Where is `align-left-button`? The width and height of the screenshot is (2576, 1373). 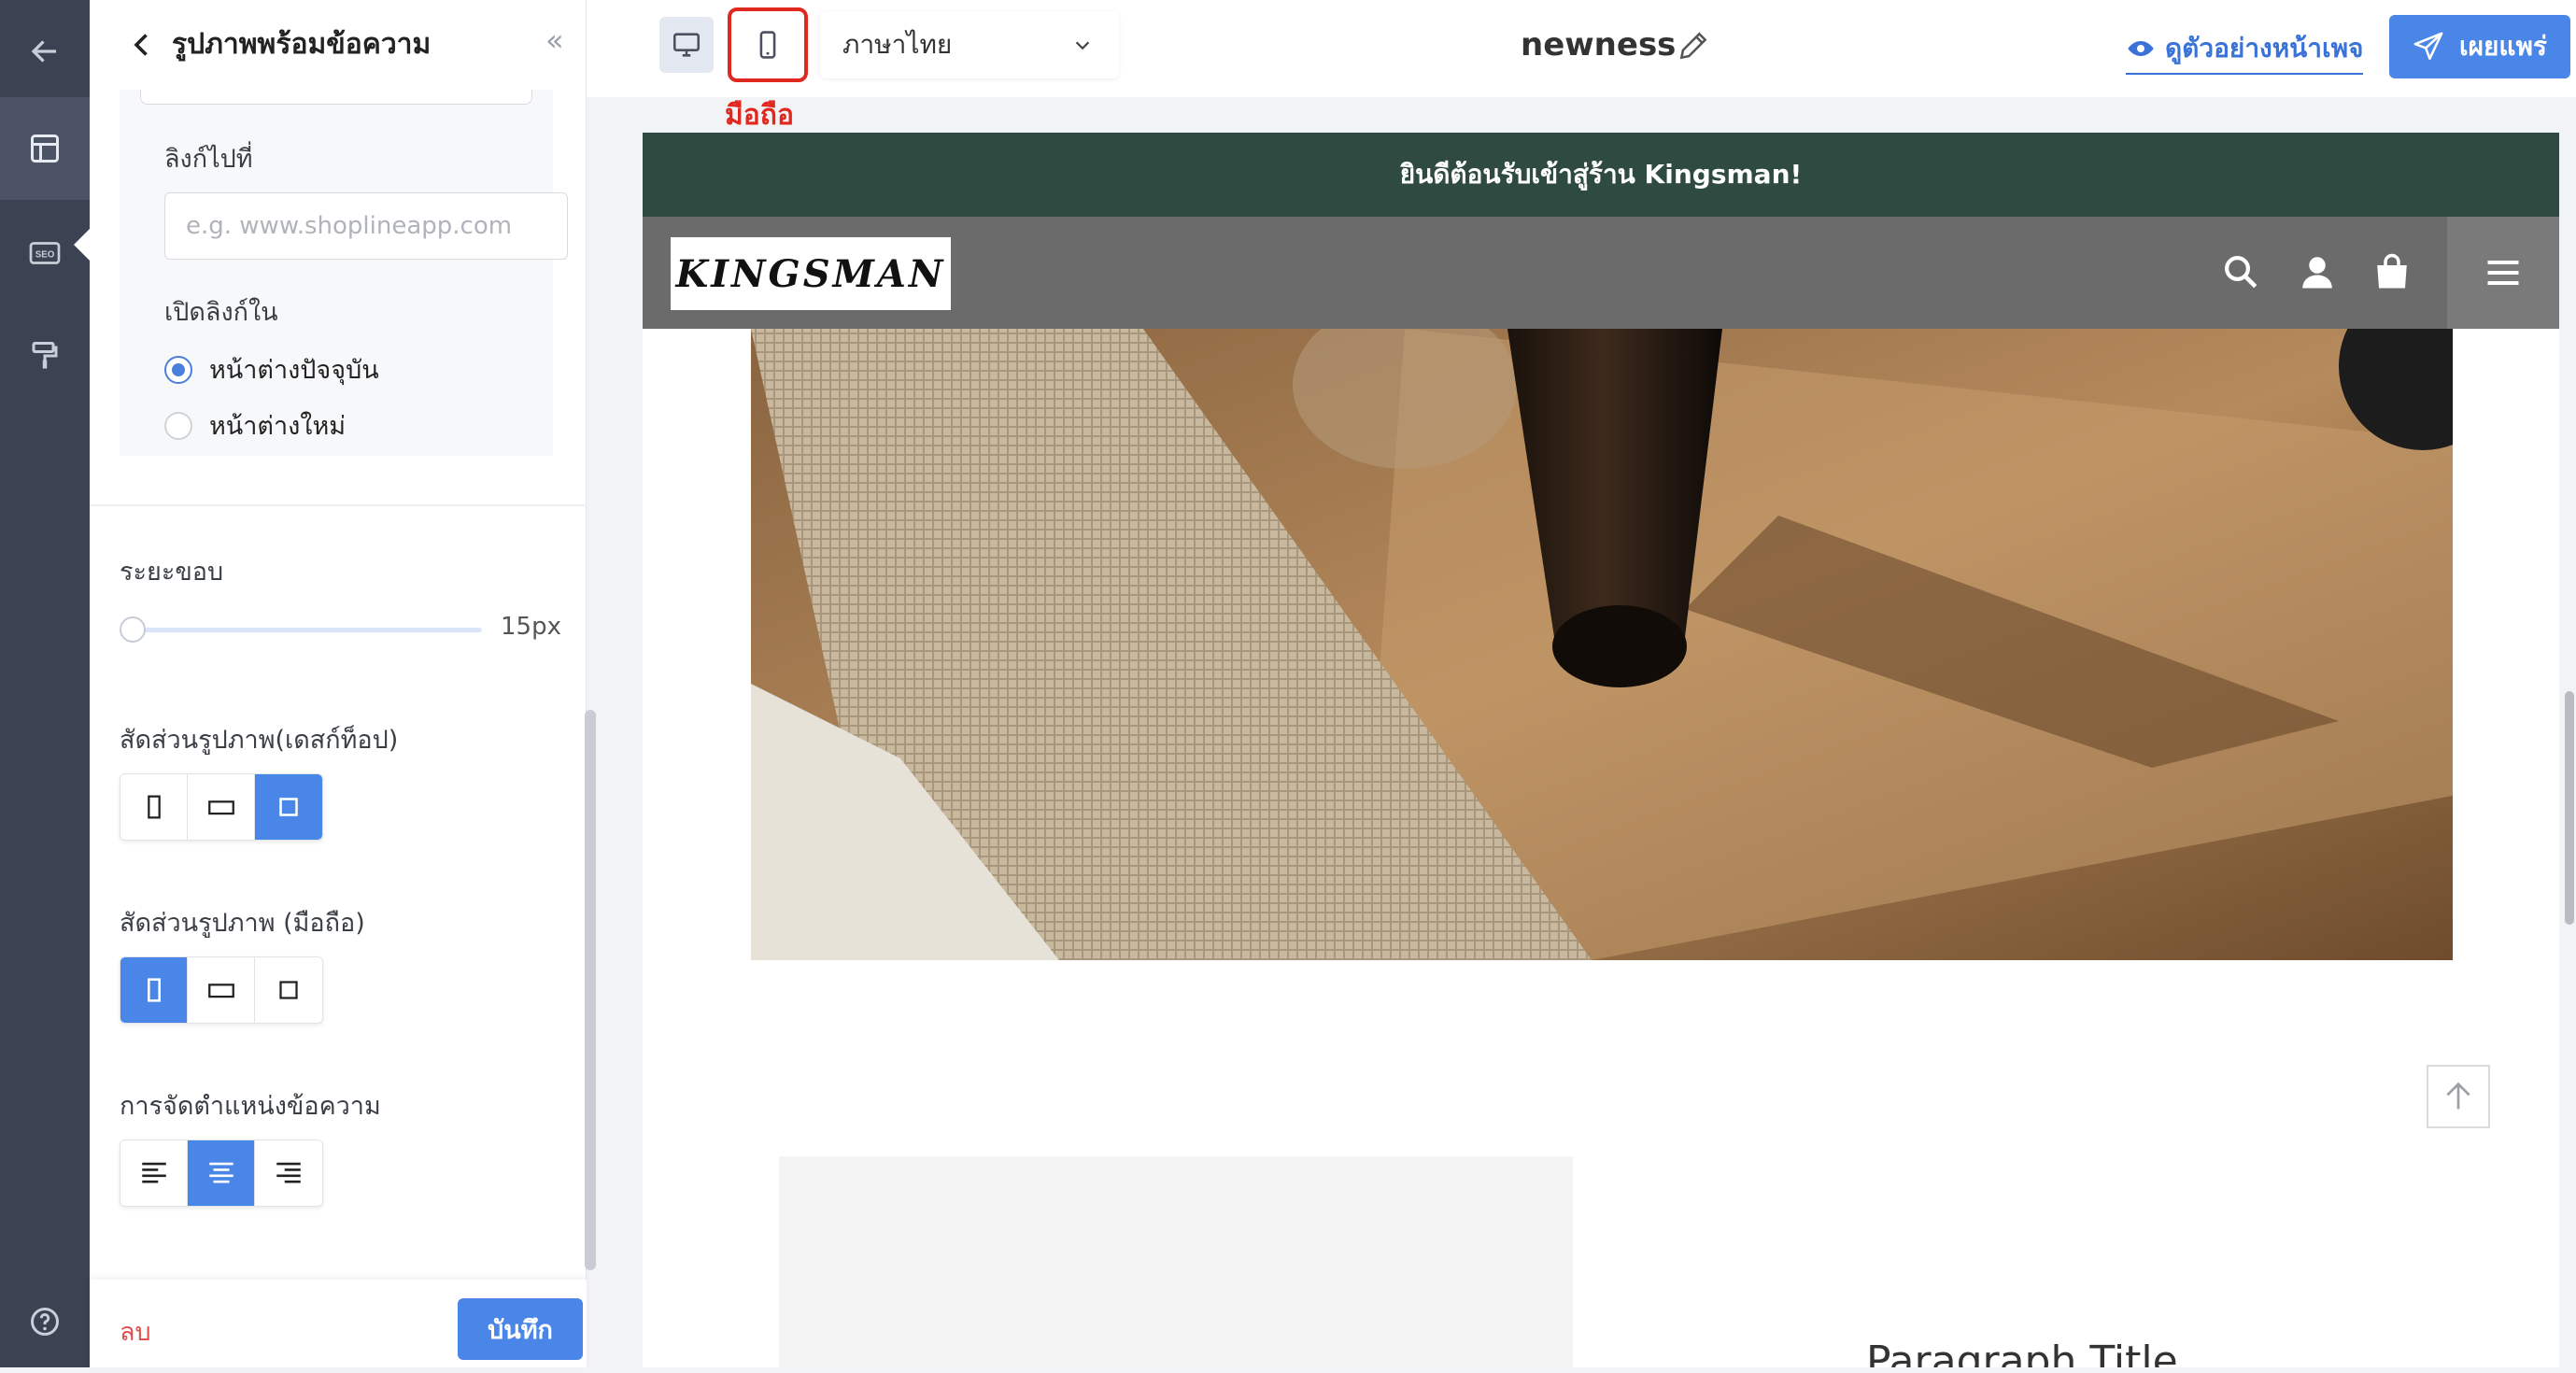 align-left-button is located at coordinates (154, 1173).